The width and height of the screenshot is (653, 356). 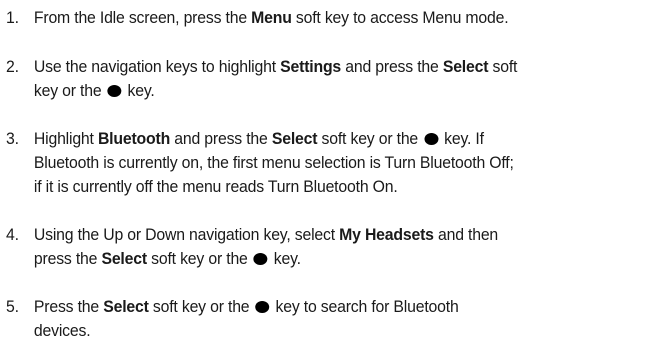 I want to click on text-run: and then, so click(x=466, y=234).